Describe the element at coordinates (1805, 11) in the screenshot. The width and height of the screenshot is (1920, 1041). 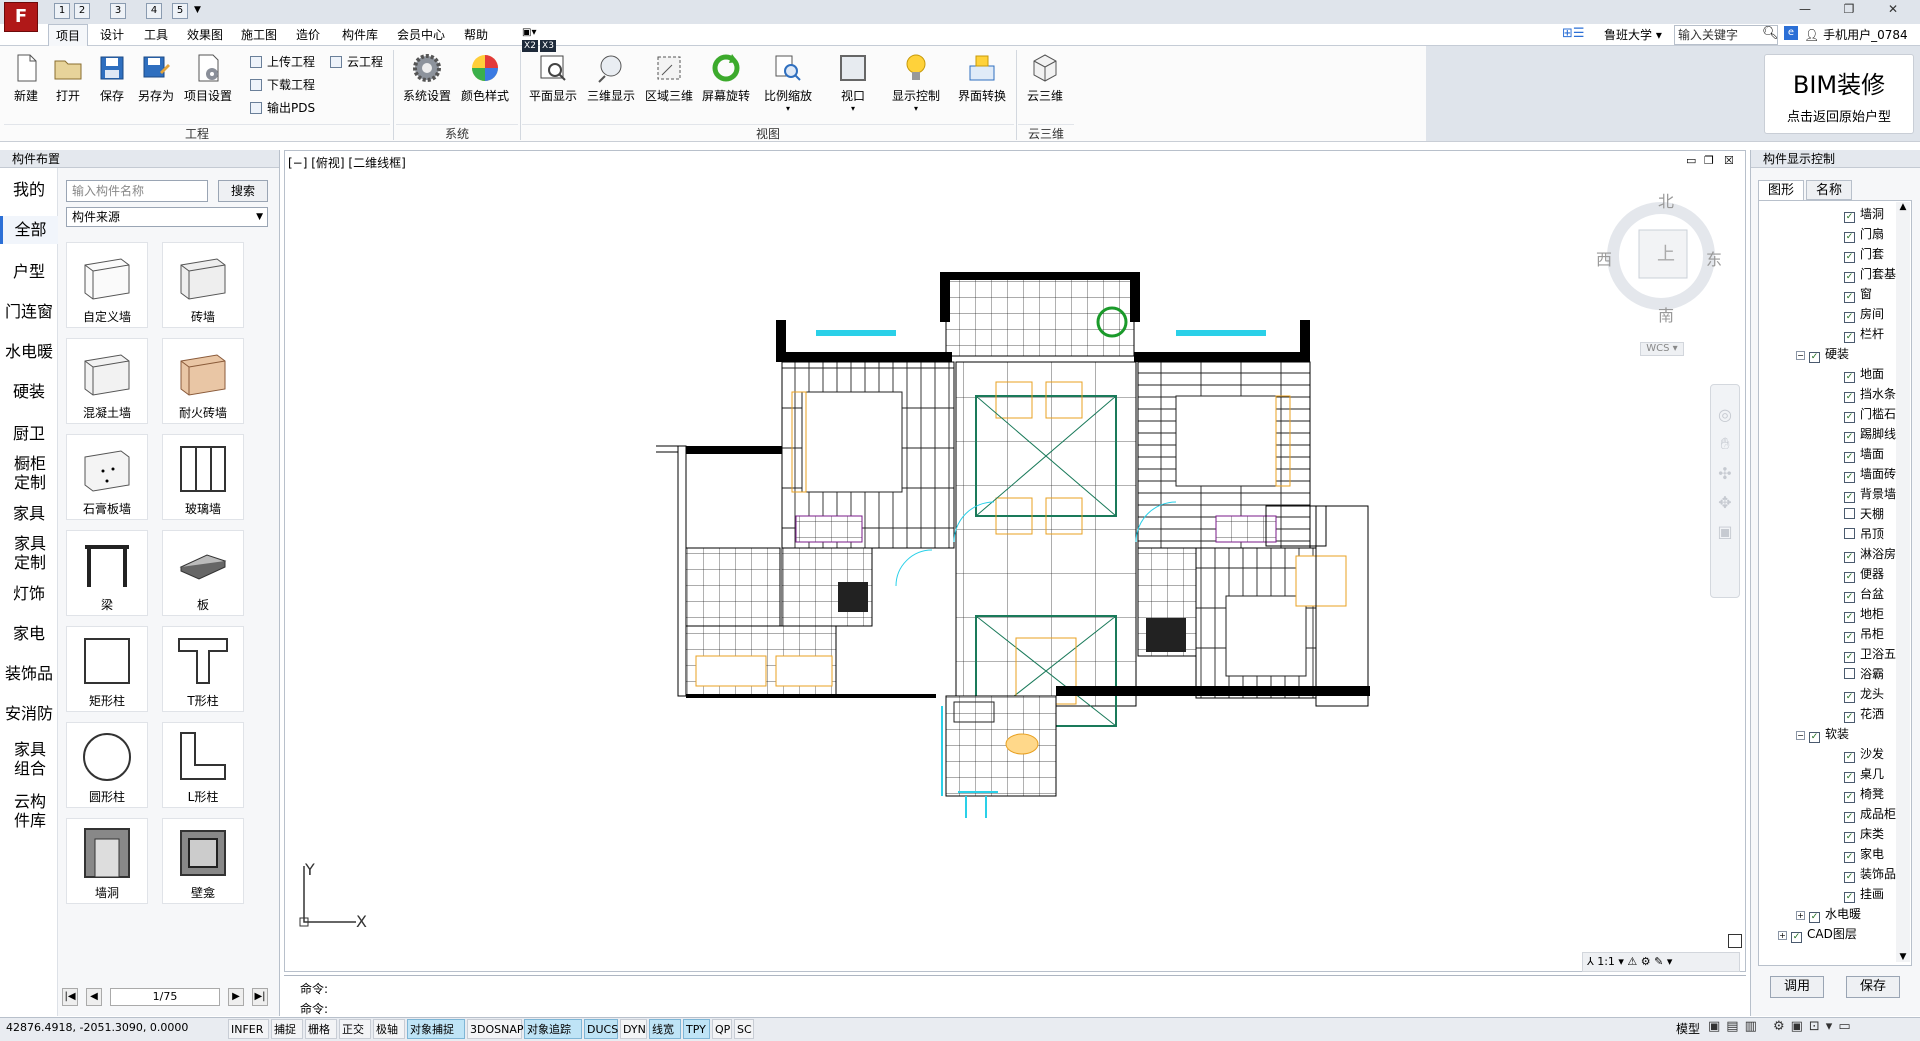
I see `minimize-icon: —` at that location.